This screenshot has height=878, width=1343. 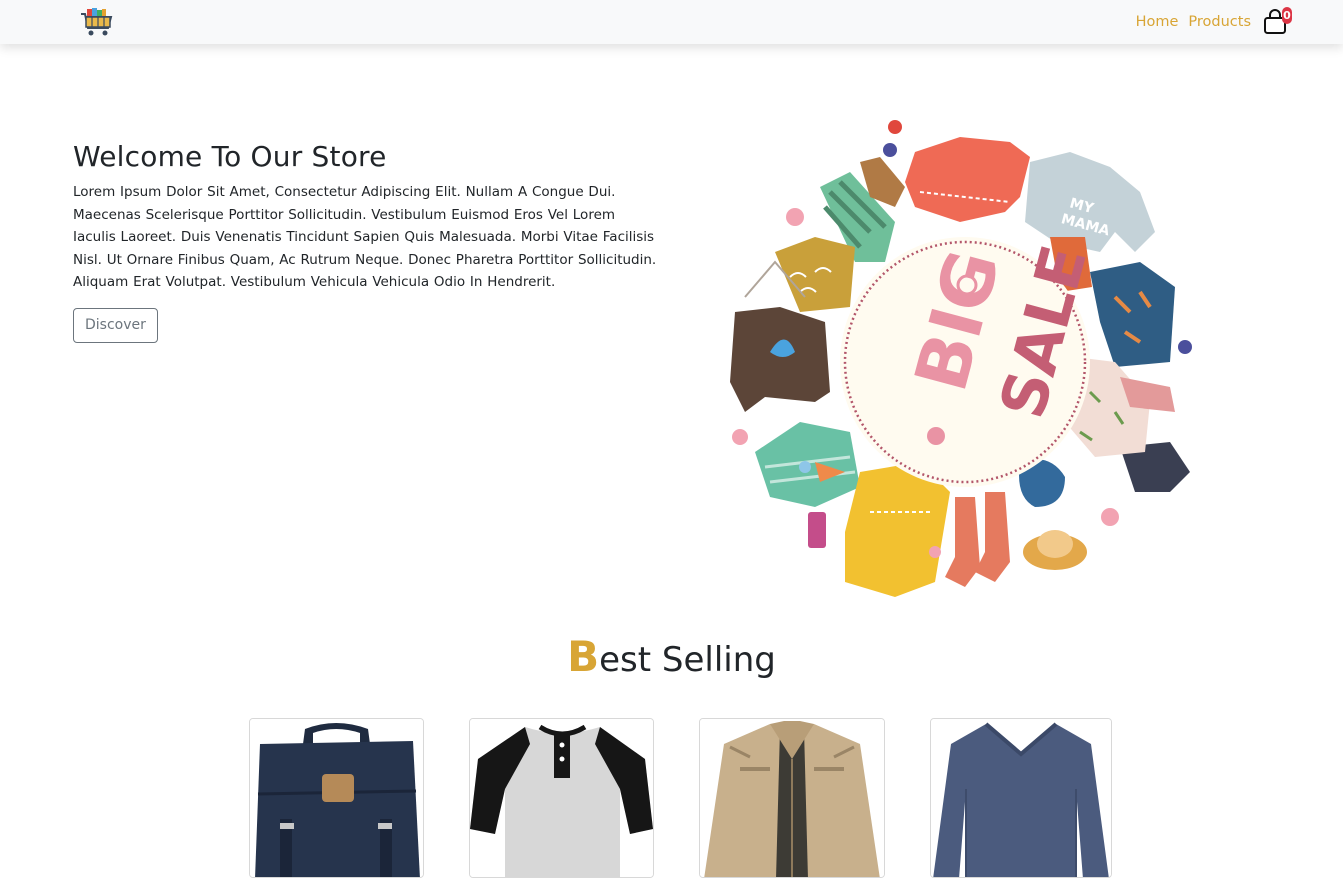 What do you see at coordinates (230, 156) in the screenshot?
I see `hero-title: Welcome To Our Store` at bounding box center [230, 156].